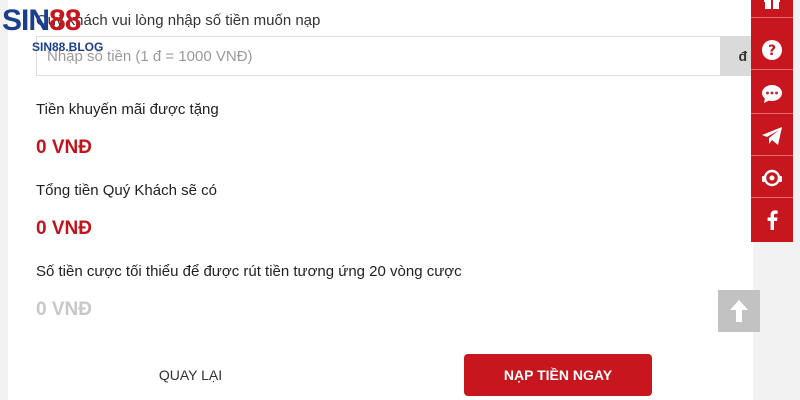 This screenshot has height=400, width=800. Describe the element at coordinates (68, 47) in the screenshot. I see `logo-site: SIN88.BLOG` at that location.